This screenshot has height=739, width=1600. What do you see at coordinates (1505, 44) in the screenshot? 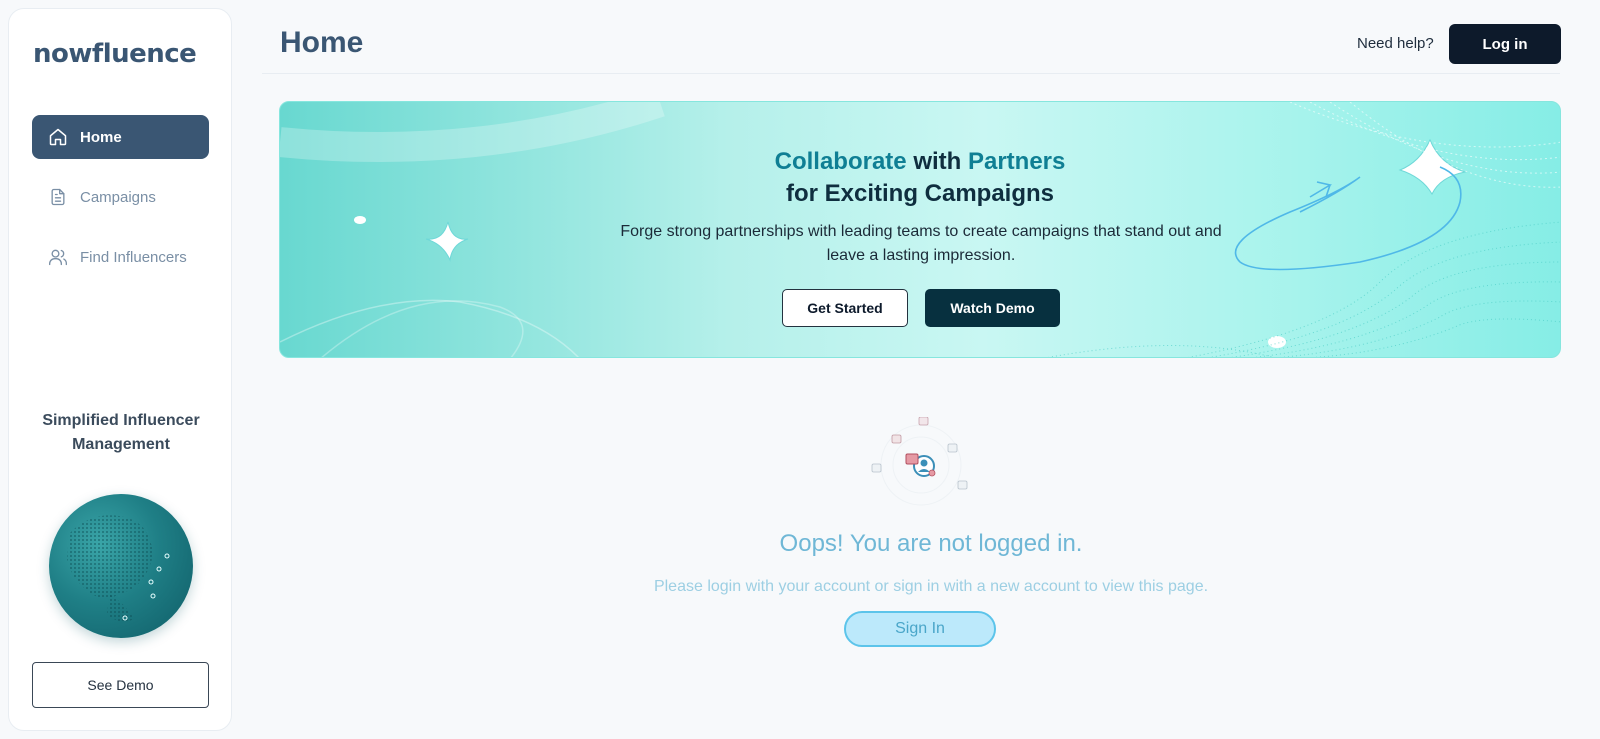
I see `login-button: Log in` at bounding box center [1505, 44].